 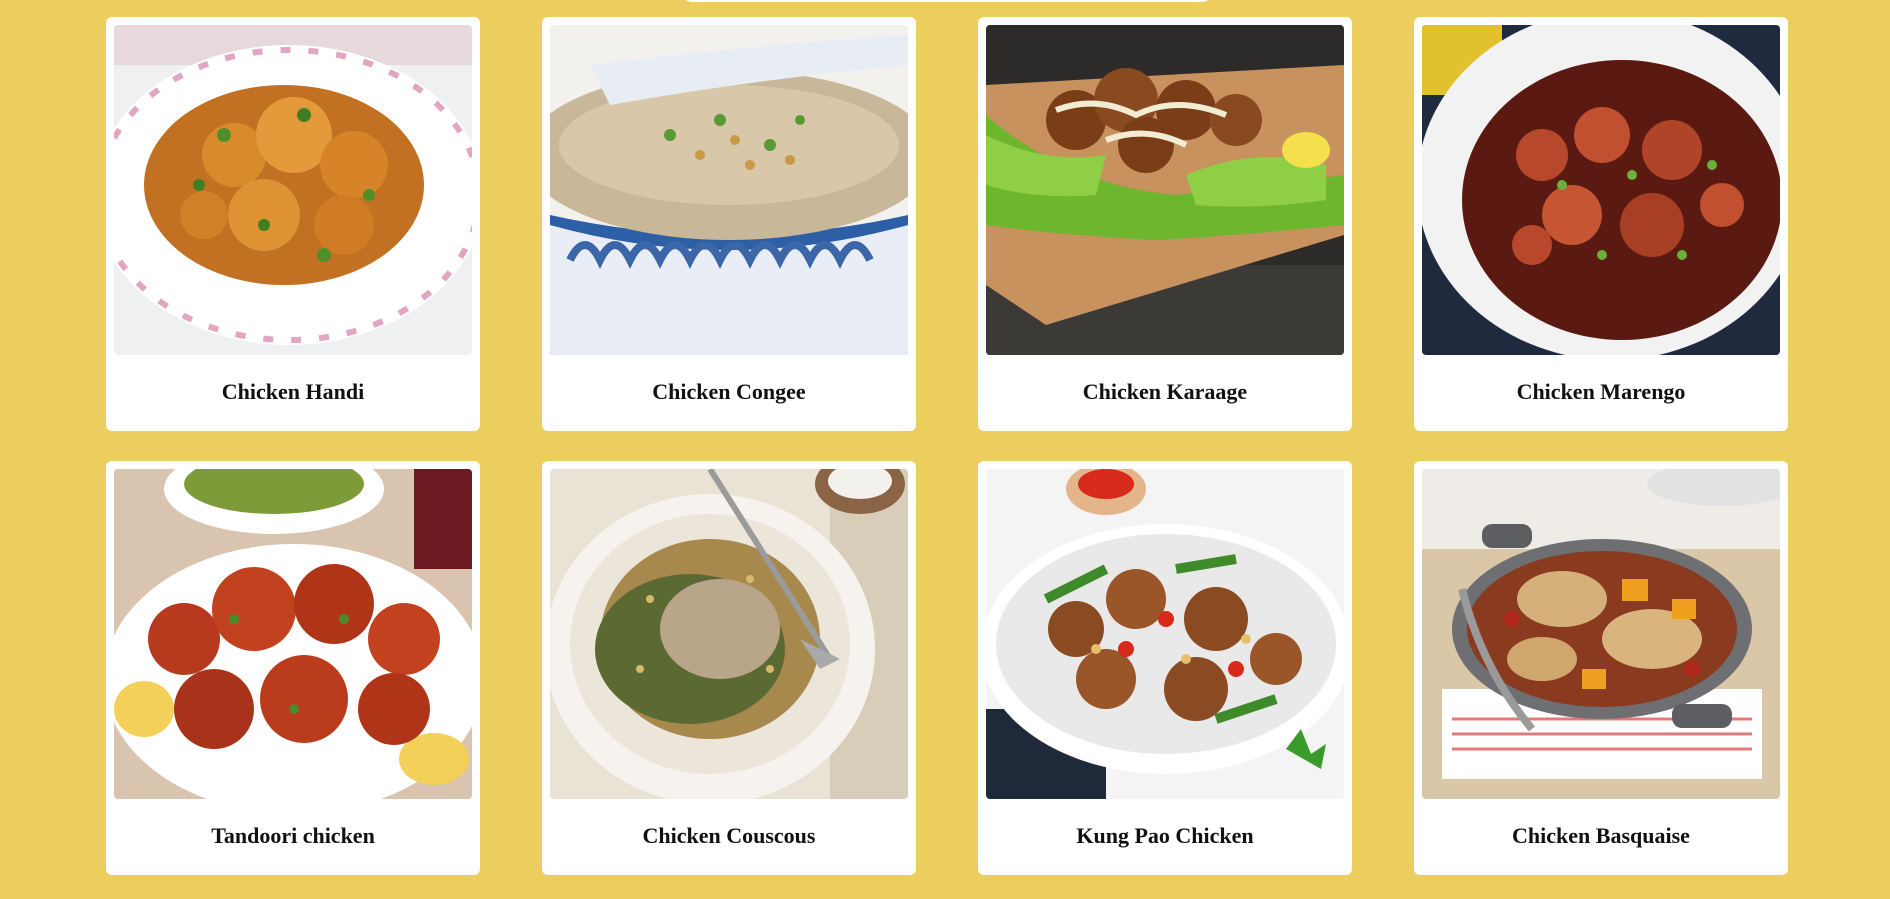 I want to click on chicken-karaage-photo, so click(x=1165, y=190).